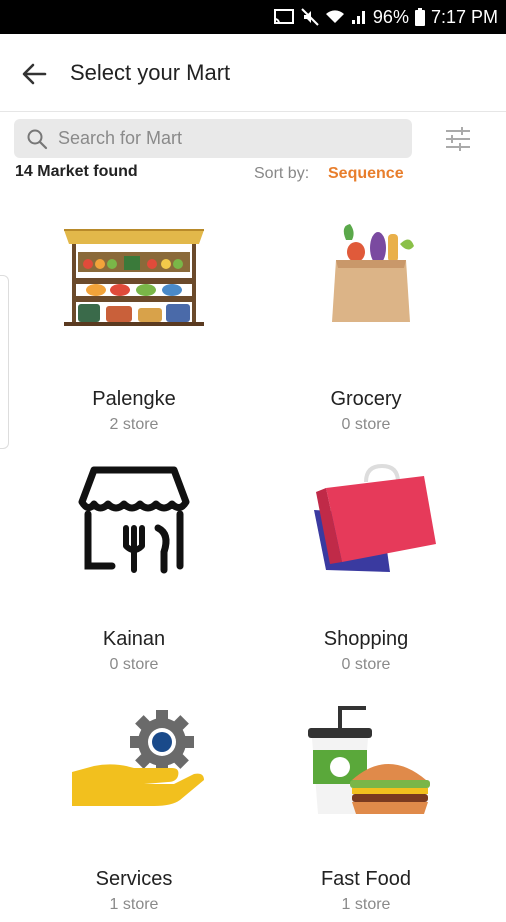 The width and height of the screenshot is (506, 922). I want to click on market-stall-icon, so click(134, 277).